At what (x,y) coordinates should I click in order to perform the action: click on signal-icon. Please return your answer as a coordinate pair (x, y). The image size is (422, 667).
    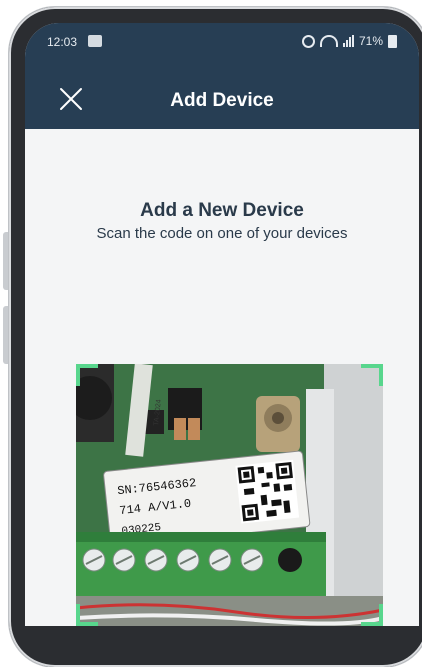
    Looking at the image, I should click on (348, 41).